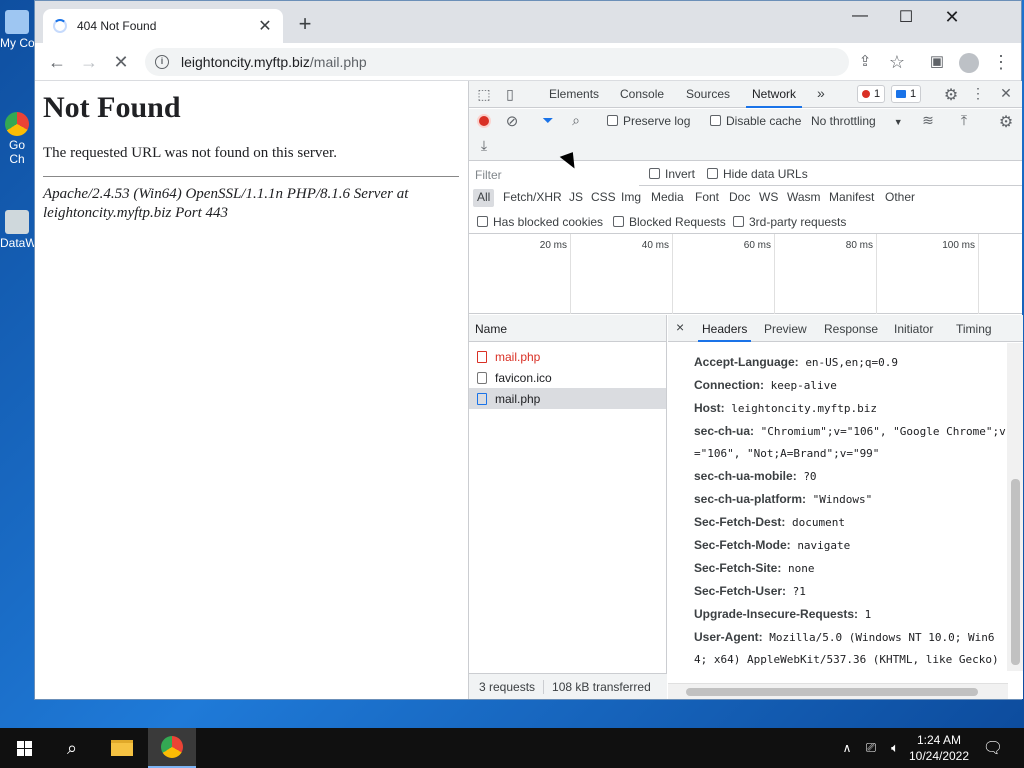 This screenshot has width=1024, height=768. I want to click on site-info-icon: i, so click(162, 62).